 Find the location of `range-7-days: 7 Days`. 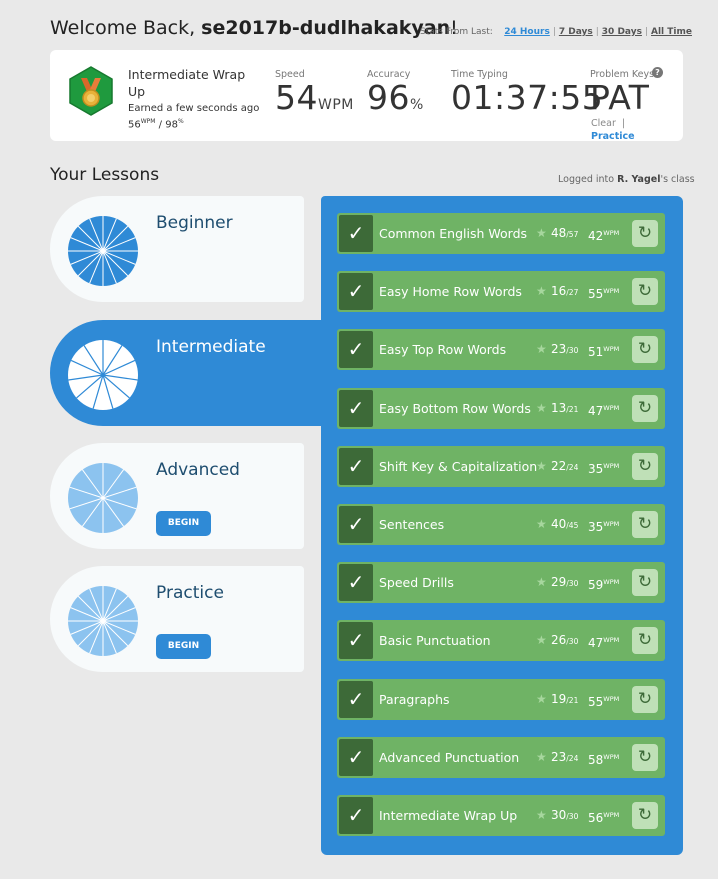

range-7-days: 7 Days is located at coordinates (576, 32).